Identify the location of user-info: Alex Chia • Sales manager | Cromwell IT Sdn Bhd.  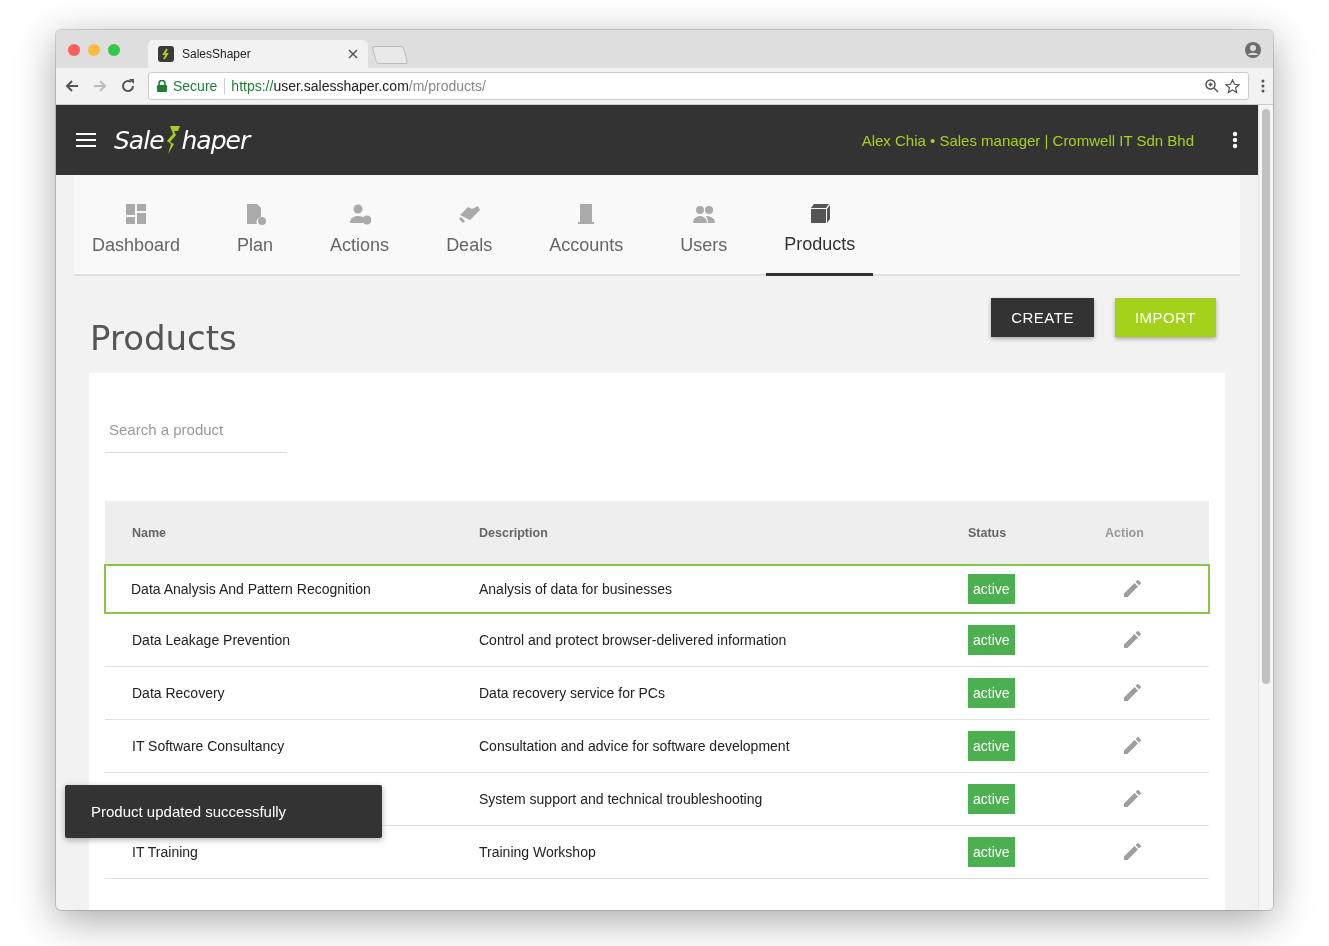
(1027, 140).